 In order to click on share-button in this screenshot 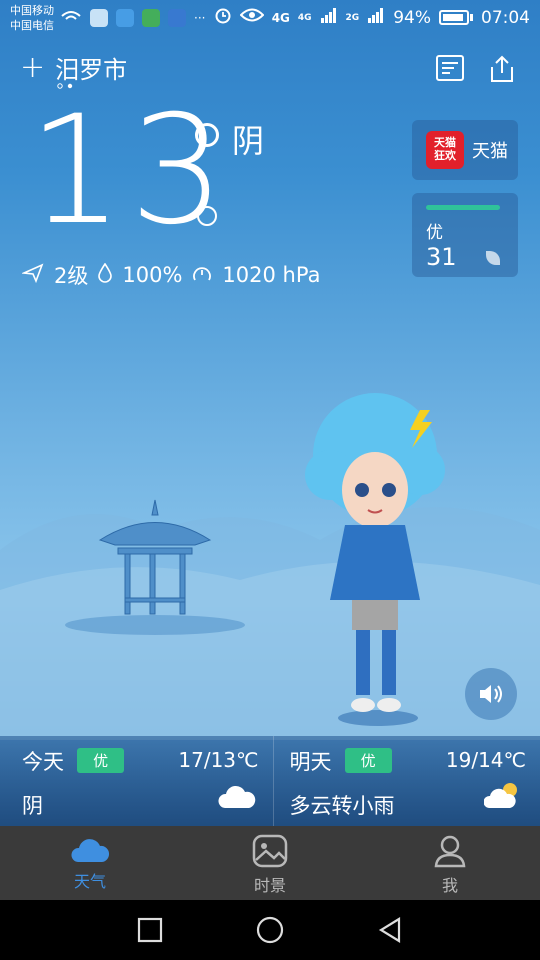, I will do `click(503, 70)`.